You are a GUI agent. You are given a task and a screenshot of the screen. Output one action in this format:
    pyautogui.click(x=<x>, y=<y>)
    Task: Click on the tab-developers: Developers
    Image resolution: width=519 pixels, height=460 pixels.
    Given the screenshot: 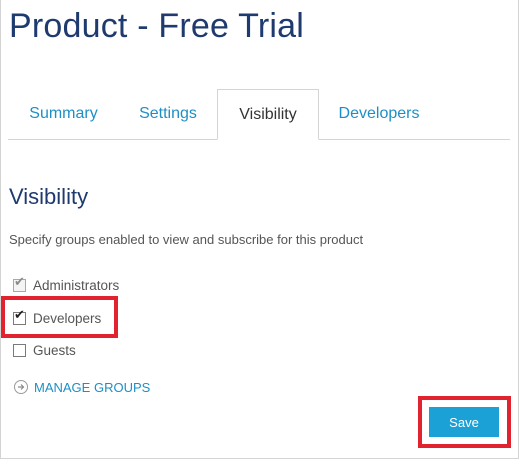 What is the action you would take?
    pyautogui.click(x=379, y=114)
    